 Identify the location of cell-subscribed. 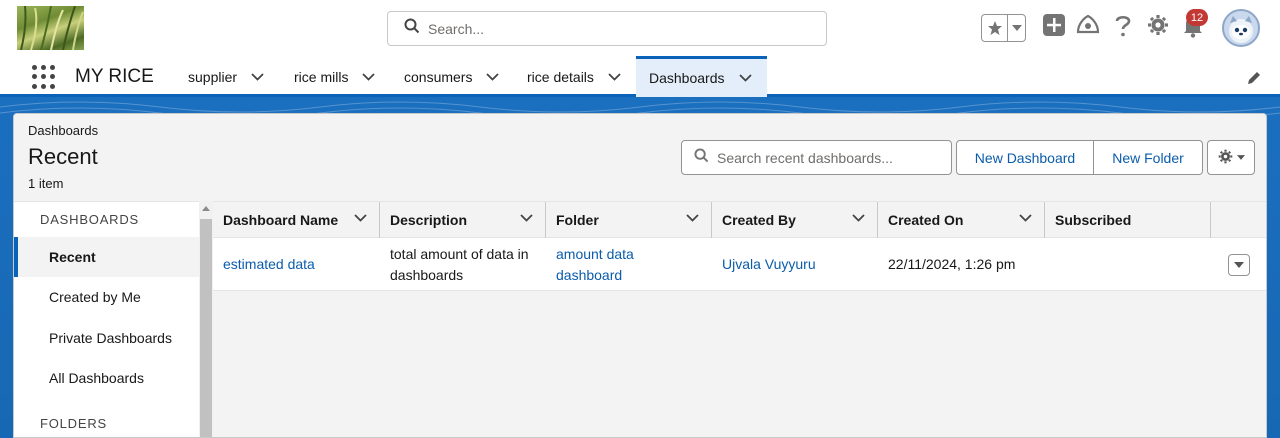
(1128, 264).